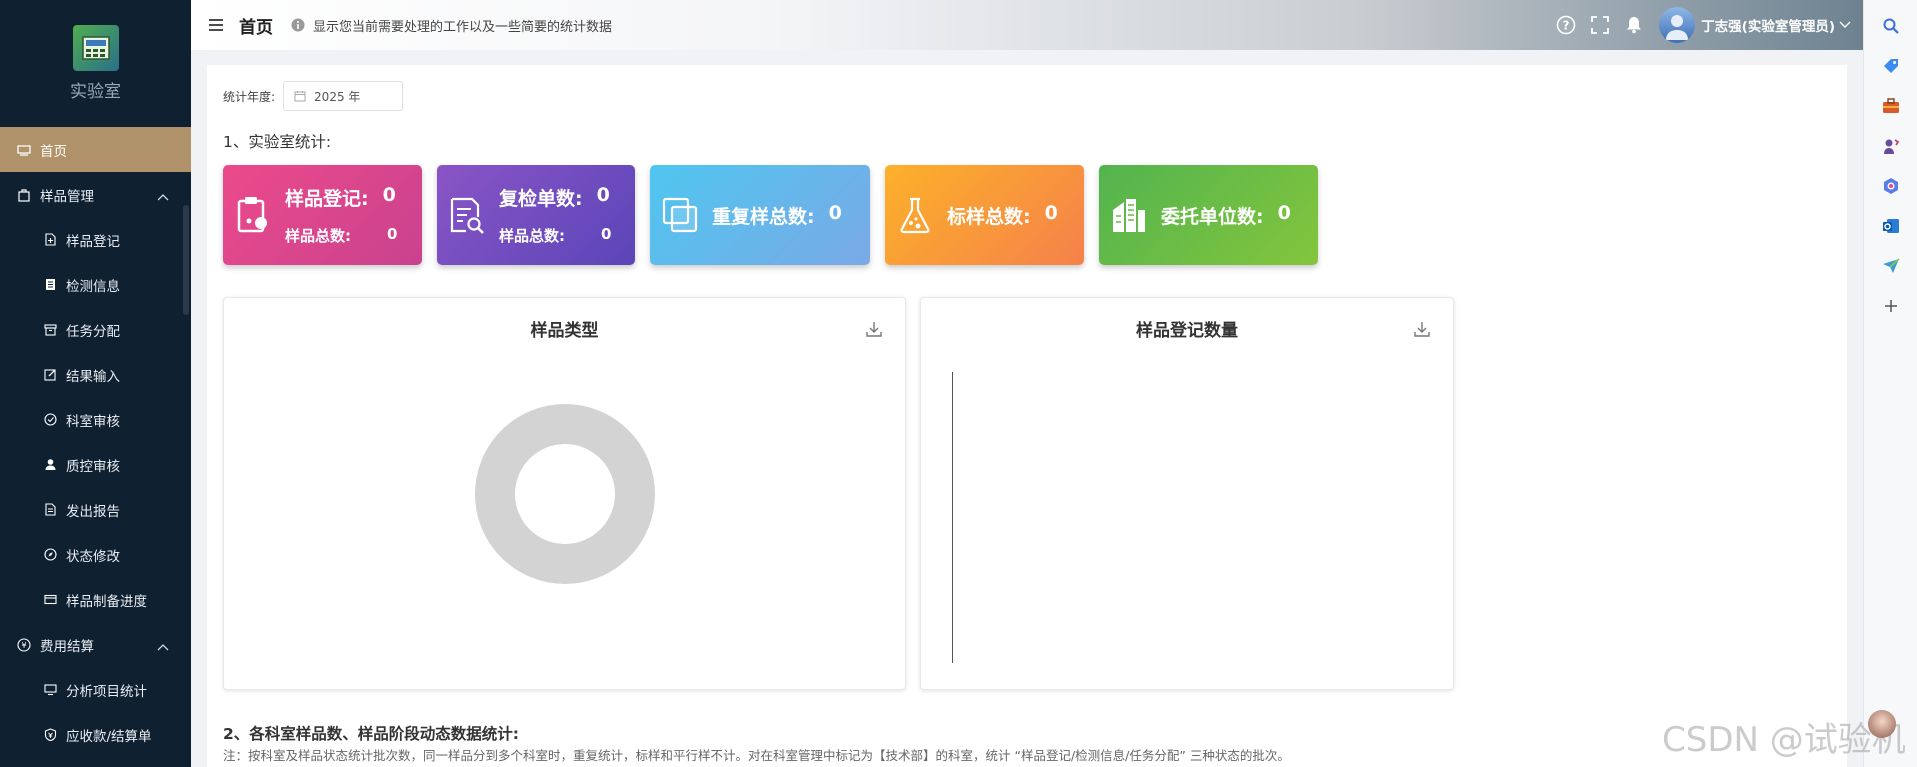 Image resolution: width=1917 pixels, height=767 pixels. What do you see at coordinates (256, 27) in the screenshot?
I see `page-title: 首页` at bounding box center [256, 27].